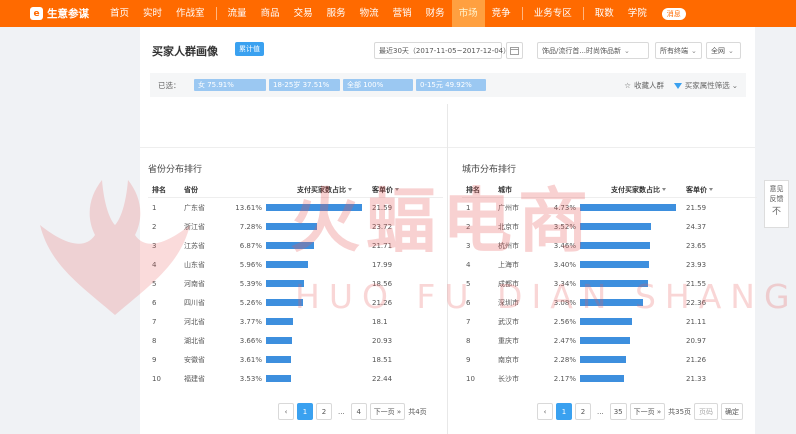 The height and width of the screenshot is (434, 796). What do you see at coordinates (489, 170) in the screenshot?
I see `section-title: 城市分布排行` at bounding box center [489, 170].